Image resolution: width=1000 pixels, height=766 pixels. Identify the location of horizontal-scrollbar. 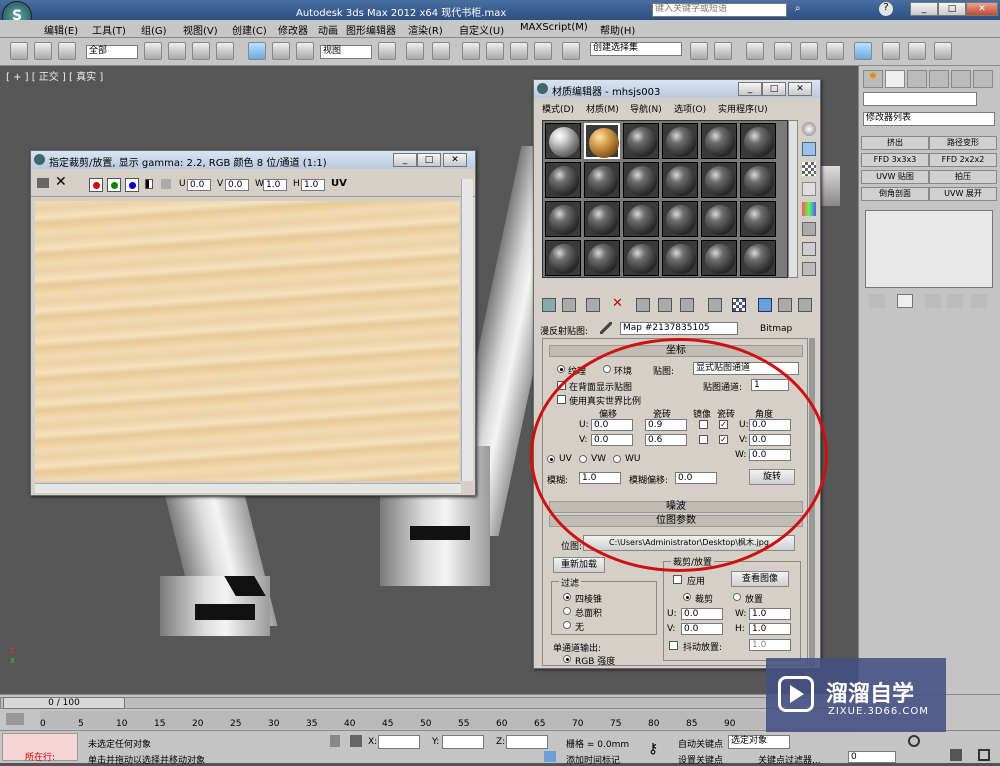
(248, 488).